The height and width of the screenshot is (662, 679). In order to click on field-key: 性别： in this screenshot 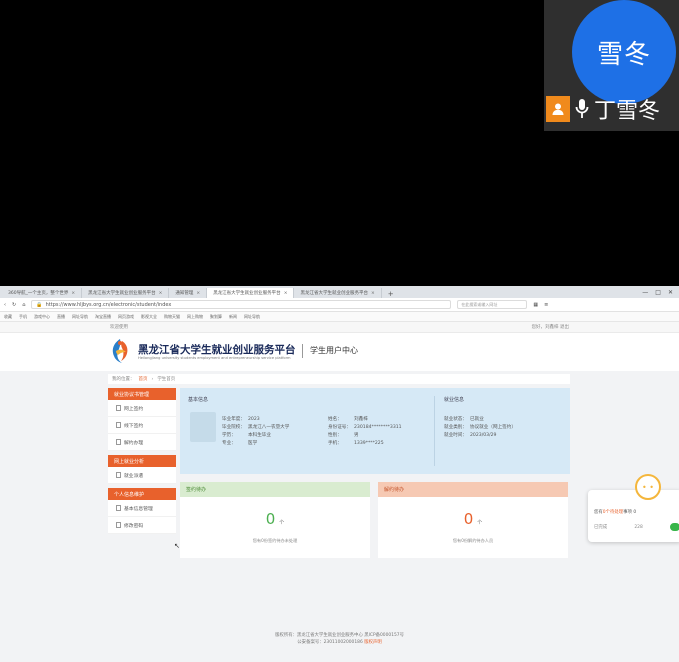, I will do `click(335, 435)`.